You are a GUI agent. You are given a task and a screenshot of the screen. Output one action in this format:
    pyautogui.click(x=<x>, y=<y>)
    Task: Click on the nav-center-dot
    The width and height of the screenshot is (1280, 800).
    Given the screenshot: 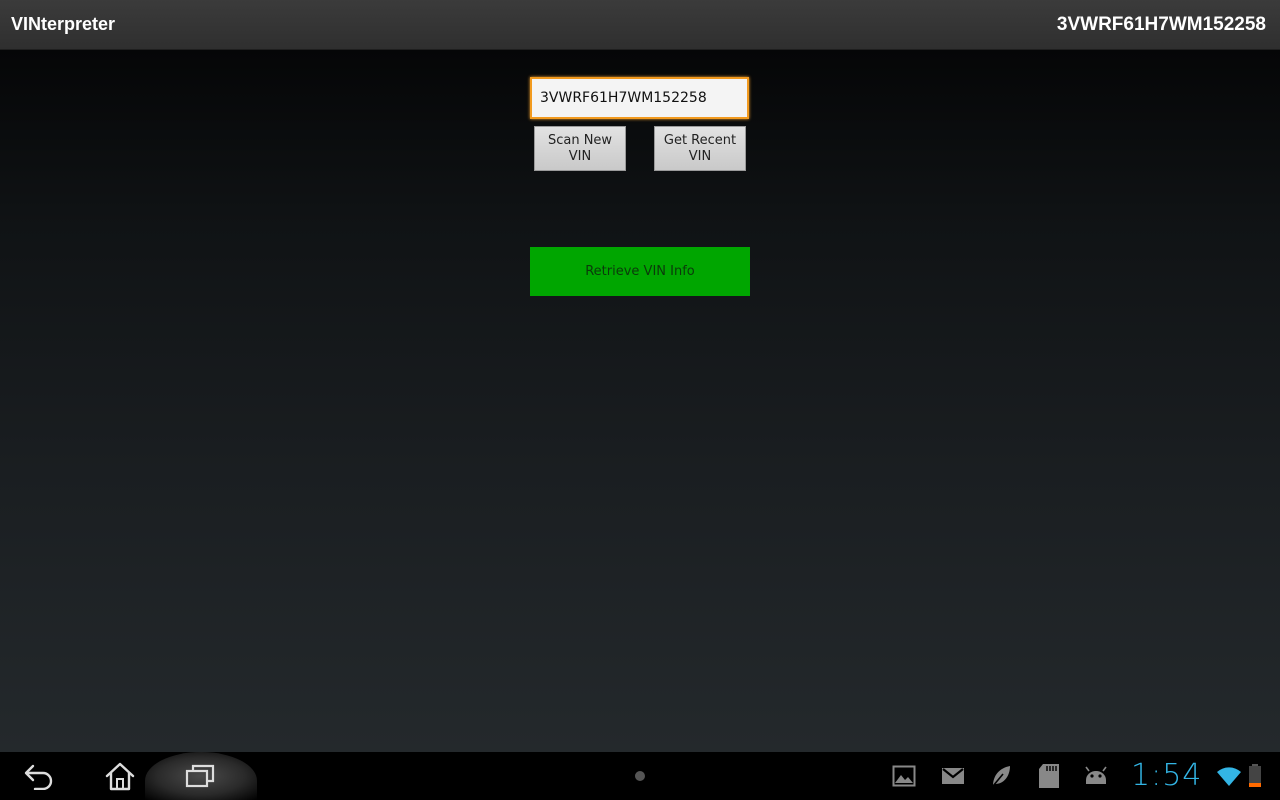 What is the action you would take?
    pyautogui.click(x=640, y=776)
    